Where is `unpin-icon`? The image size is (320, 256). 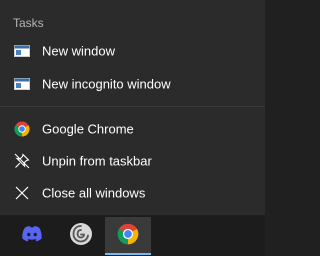
unpin-icon is located at coordinates (22, 161).